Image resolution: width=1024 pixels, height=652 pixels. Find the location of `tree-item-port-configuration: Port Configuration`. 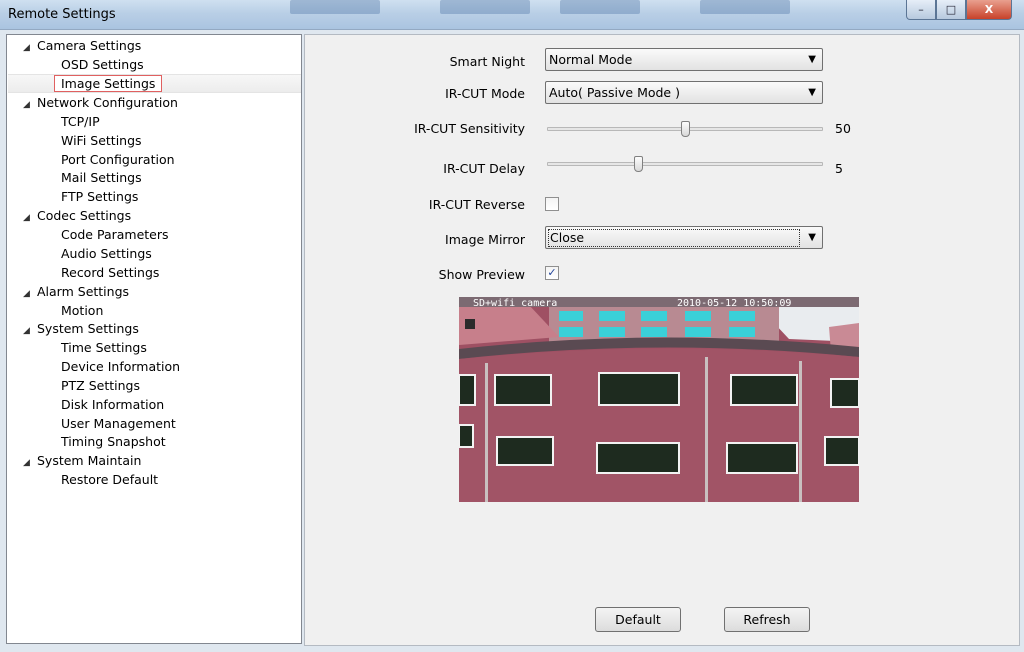

tree-item-port-configuration: Port Configuration is located at coordinates (118, 160).